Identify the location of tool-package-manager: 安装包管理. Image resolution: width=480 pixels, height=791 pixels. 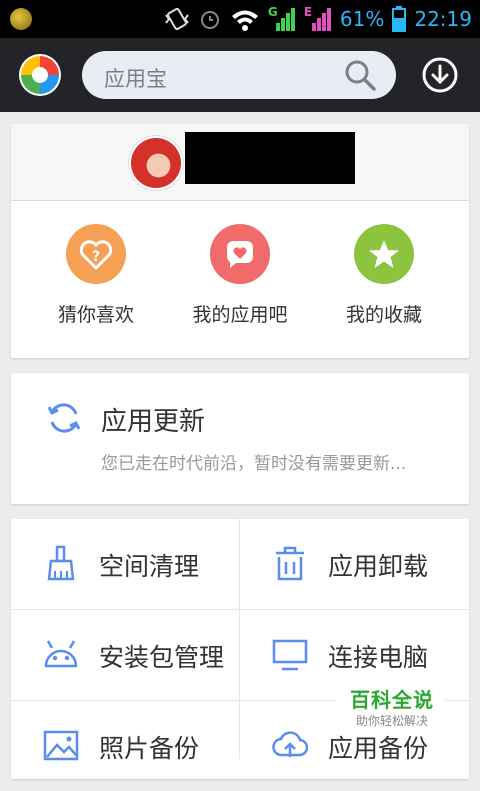
(125, 655).